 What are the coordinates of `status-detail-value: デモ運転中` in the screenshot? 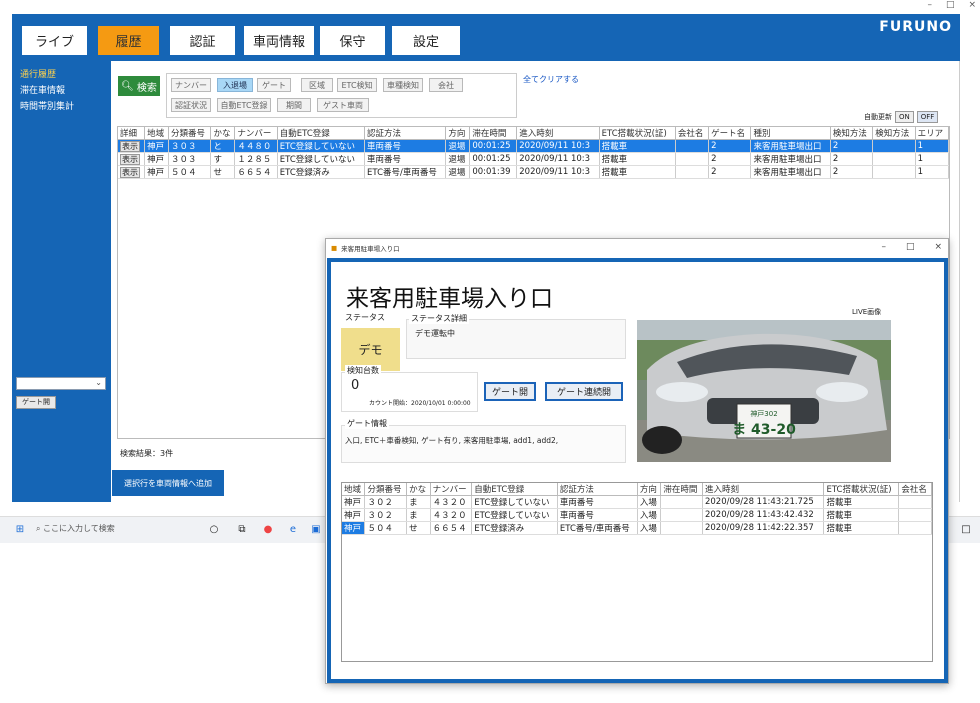 It's located at (435, 333).